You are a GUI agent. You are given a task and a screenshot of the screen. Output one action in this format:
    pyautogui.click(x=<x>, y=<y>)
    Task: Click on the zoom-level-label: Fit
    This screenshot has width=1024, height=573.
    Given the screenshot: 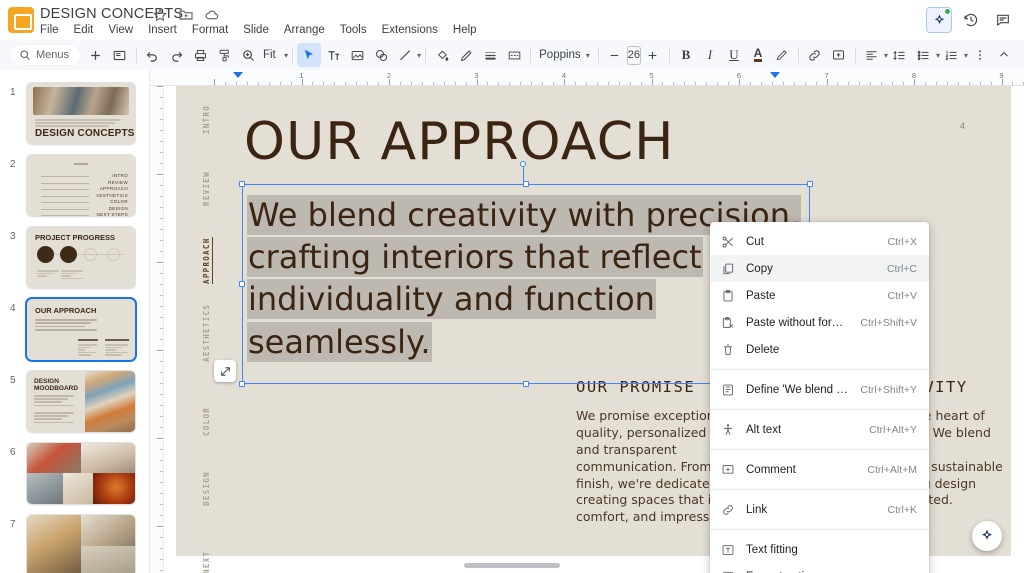 What is the action you would take?
    pyautogui.click(x=269, y=55)
    